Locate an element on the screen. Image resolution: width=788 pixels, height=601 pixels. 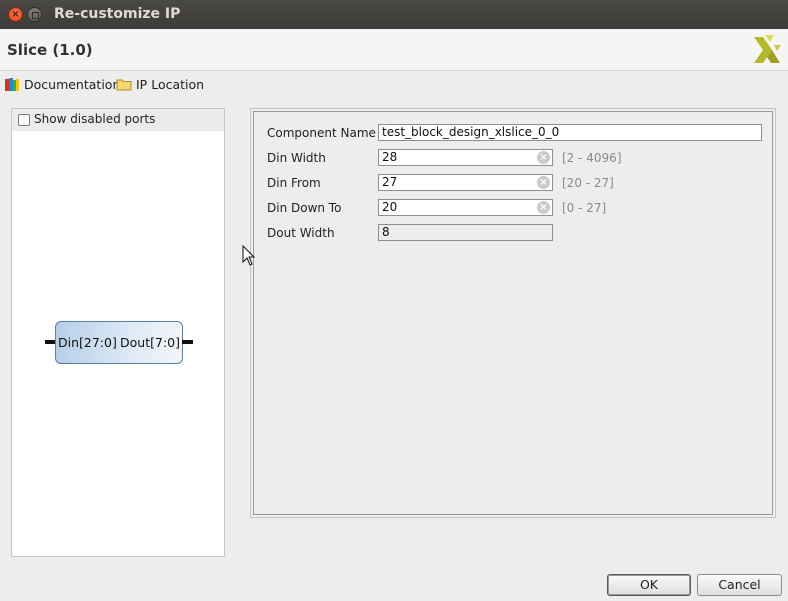
din-from-range: [20 - 27] is located at coordinates (588, 183).